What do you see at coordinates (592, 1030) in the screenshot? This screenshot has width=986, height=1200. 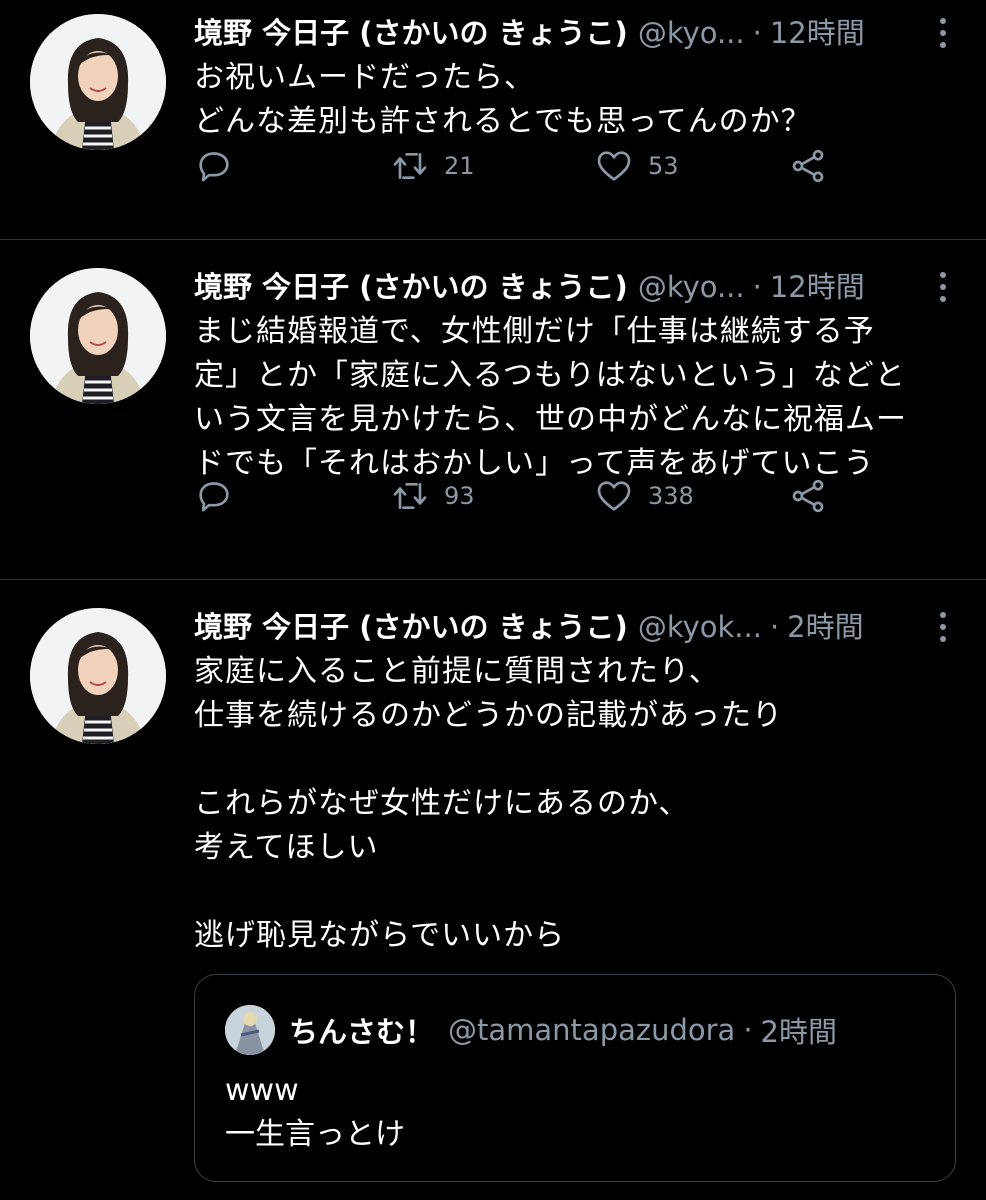 I see `quoted-author-handle: @tamantapazudora` at bounding box center [592, 1030].